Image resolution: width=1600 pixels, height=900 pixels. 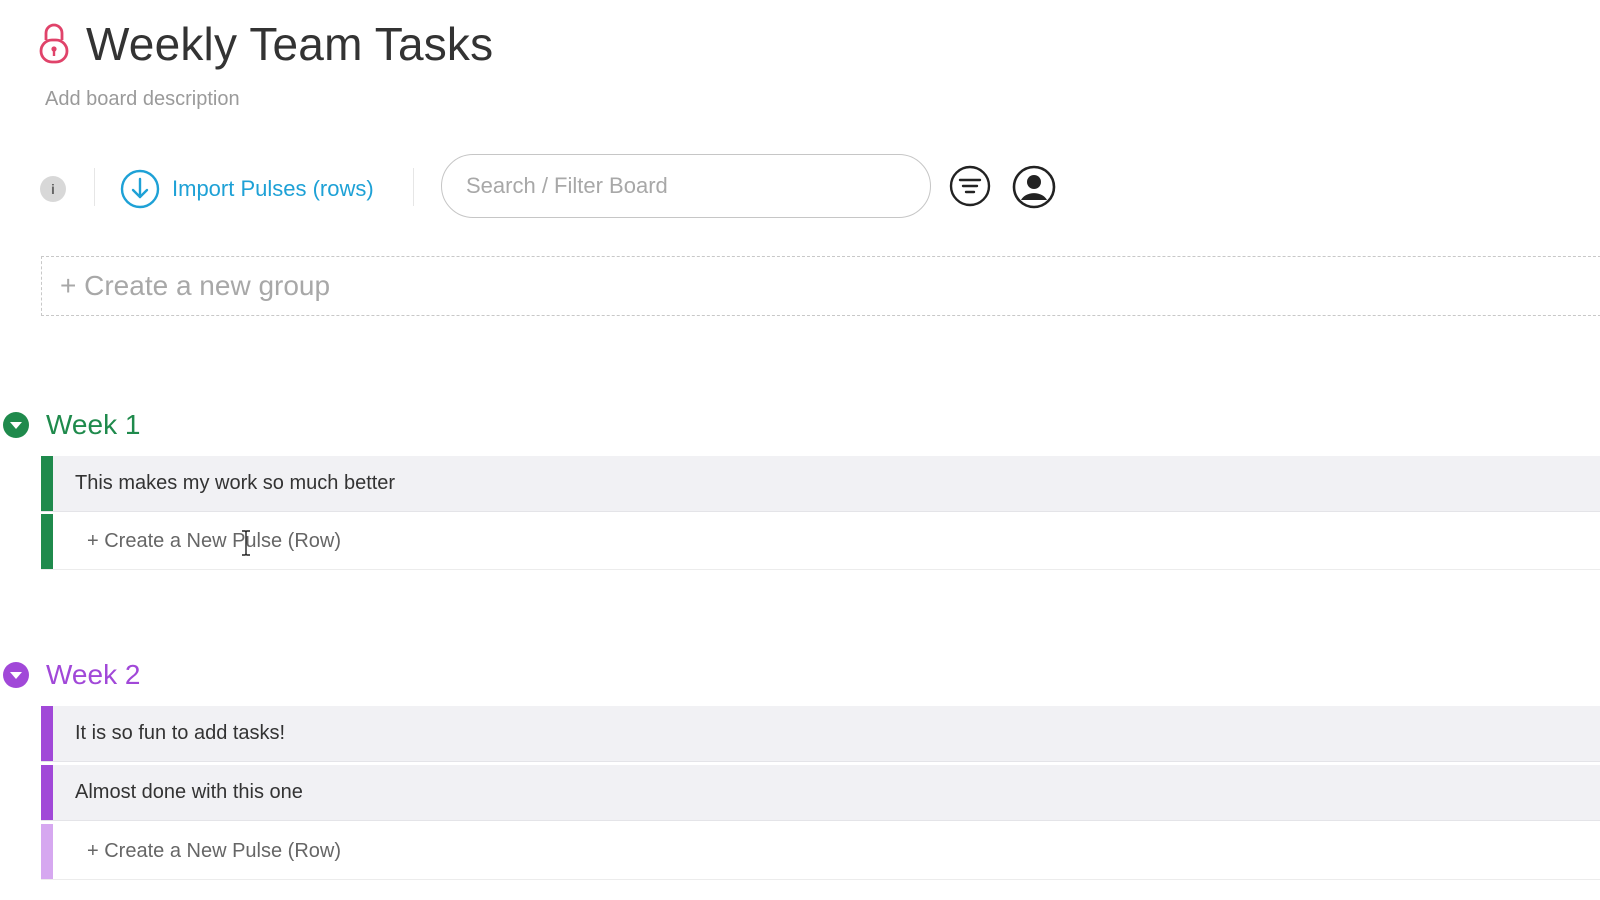 I want to click on import-pulses-label: Import Pulses (rows), so click(x=273, y=188).